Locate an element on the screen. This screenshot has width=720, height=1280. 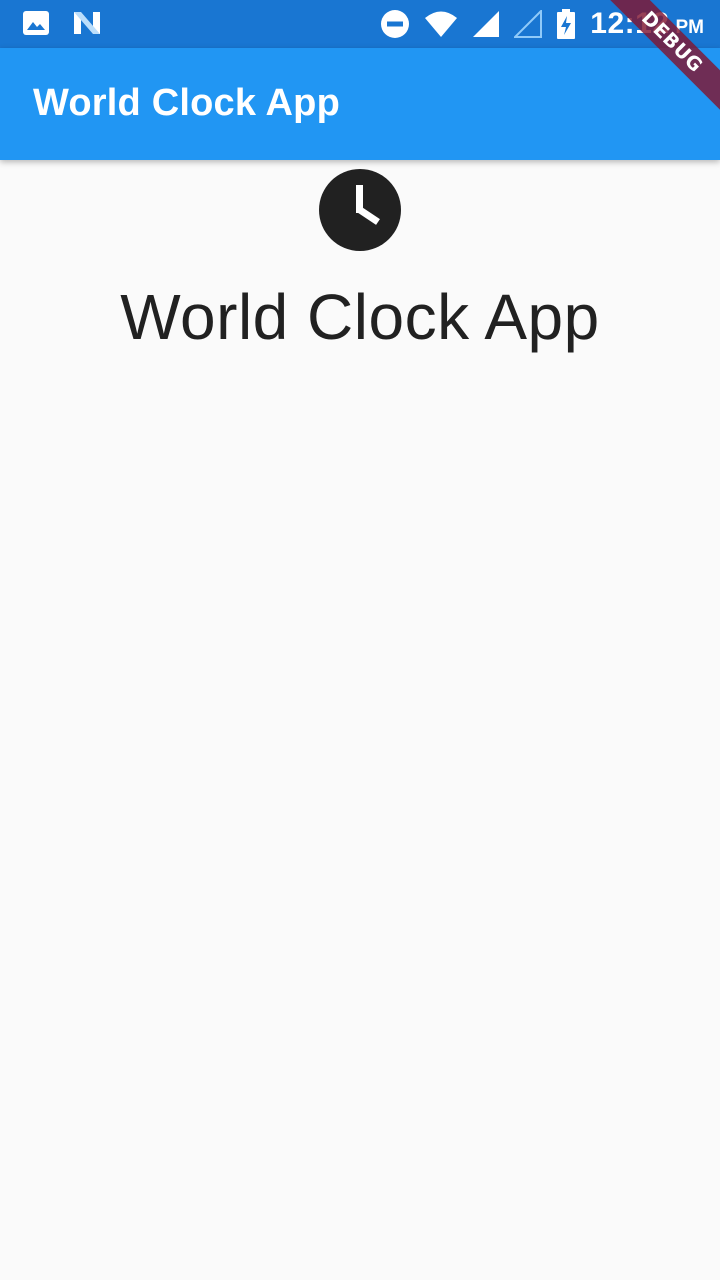
wifi-icon is located at coordinates (441, 24).